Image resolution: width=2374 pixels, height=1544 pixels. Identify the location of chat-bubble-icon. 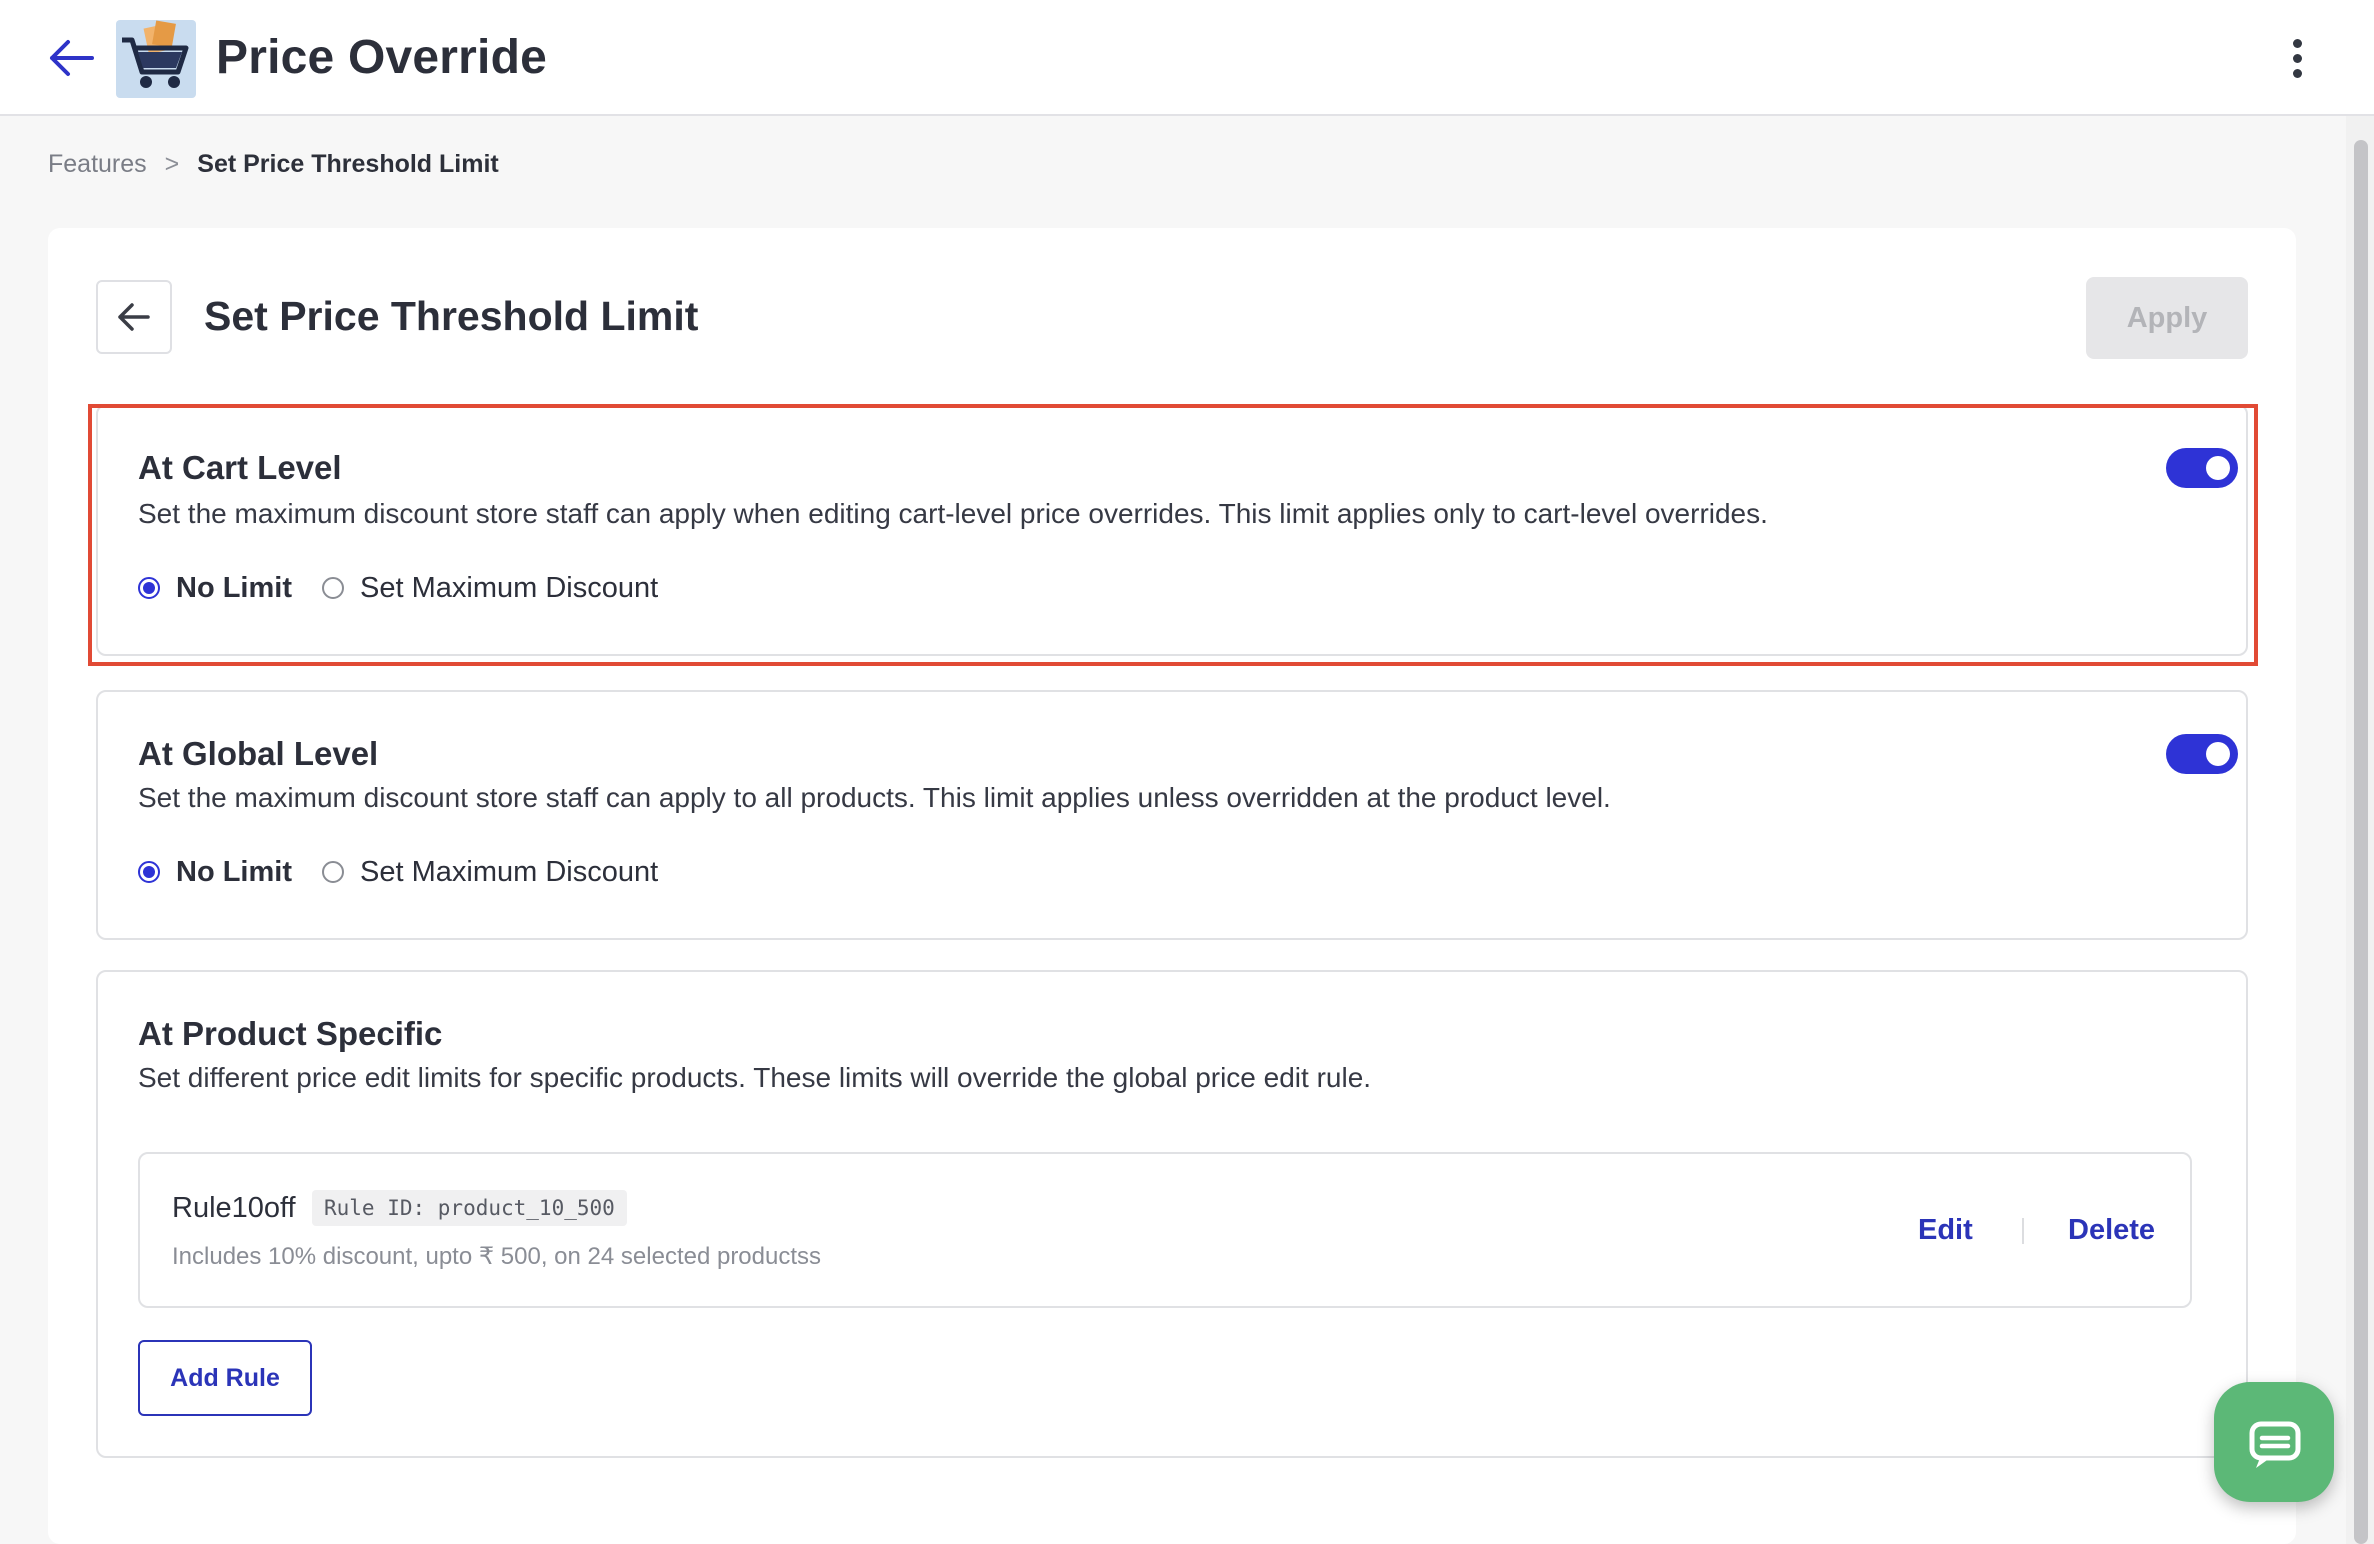
(2275, 1444).